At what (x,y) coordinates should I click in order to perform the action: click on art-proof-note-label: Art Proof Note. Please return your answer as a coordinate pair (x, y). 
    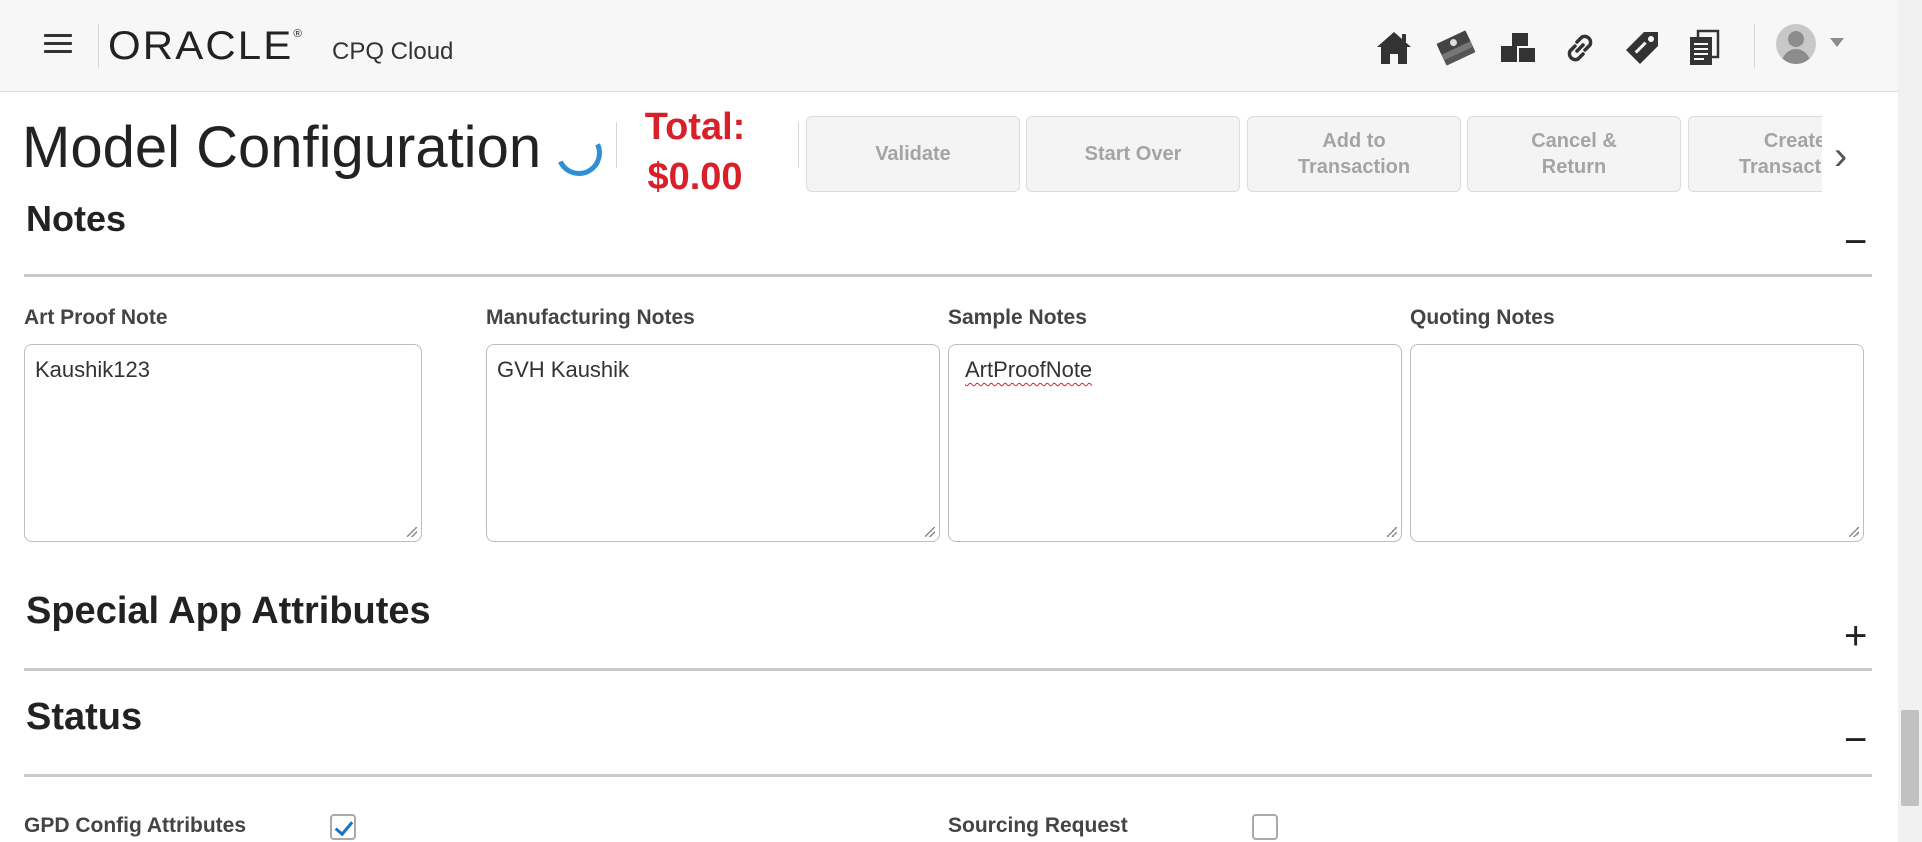
    Looking at the image, I should click on (96, 317).